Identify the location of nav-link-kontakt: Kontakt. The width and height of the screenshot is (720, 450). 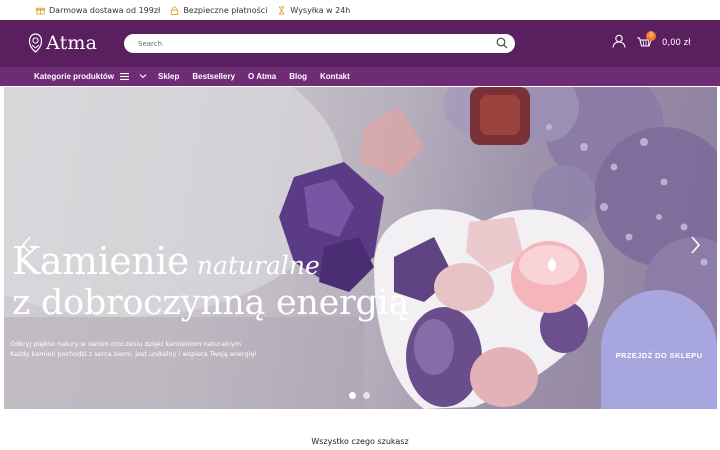
(335, 76).